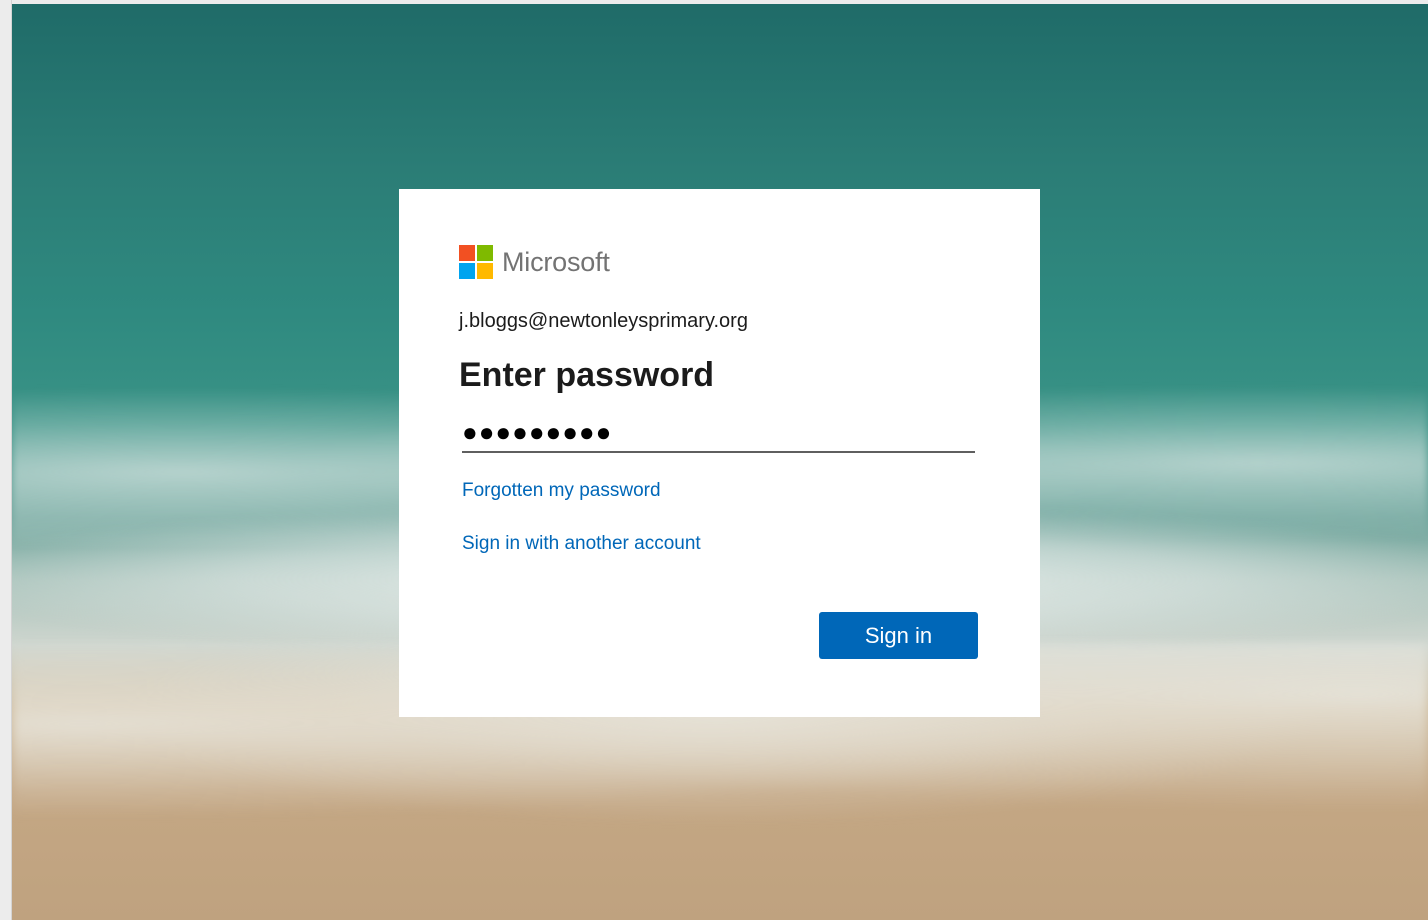 This screenshot has width=1428, height=920. What do you see at coordinates (587, 375) in the screenshot?
I see `page-title: Enter password` at bounding box center [587, 375].